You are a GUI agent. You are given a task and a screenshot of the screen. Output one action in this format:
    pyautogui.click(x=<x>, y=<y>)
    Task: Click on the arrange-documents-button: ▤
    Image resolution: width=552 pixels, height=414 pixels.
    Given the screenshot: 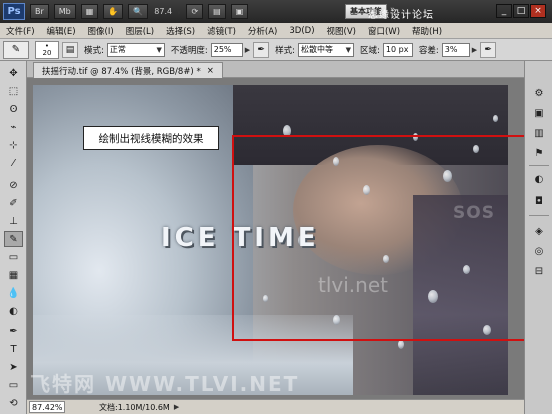 What is the action you would take?
    pyautogui.click(x=217, y=11)
    